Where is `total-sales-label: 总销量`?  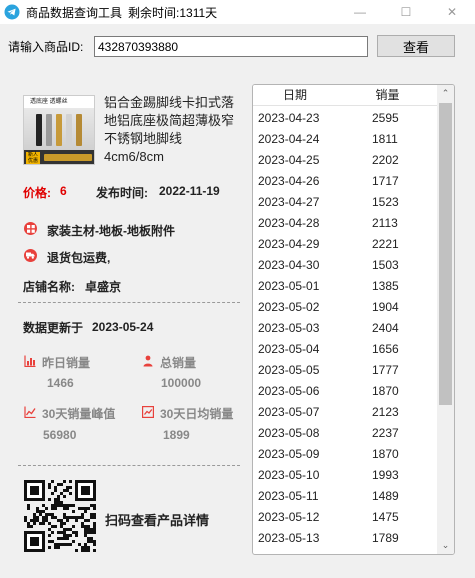
total-sales-label: 总销量 is located at coordinates (178, 363).